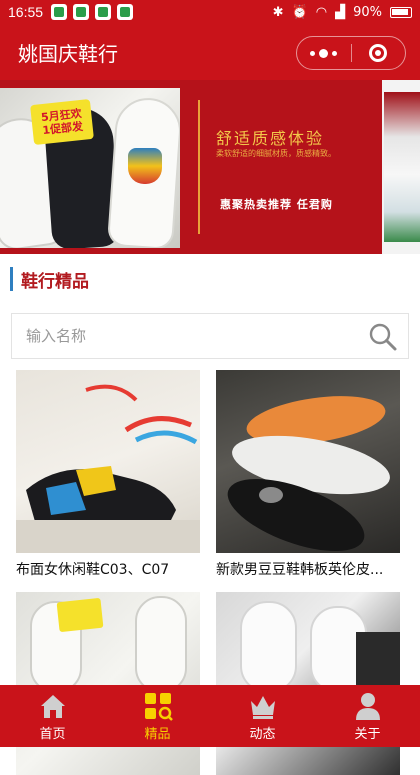  I want to click on banner-divider, so click(199, 167).